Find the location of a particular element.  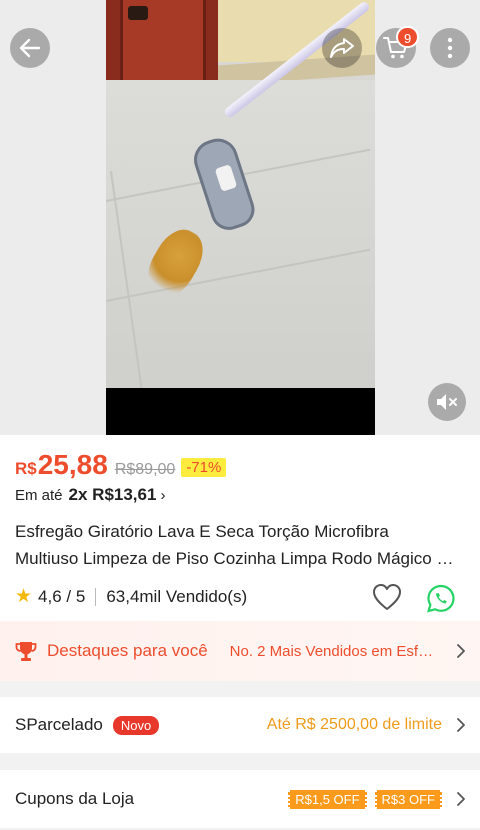

sparcelado-limit: Até R$ 2500,00 de limite is located at coordinates (354, 724).